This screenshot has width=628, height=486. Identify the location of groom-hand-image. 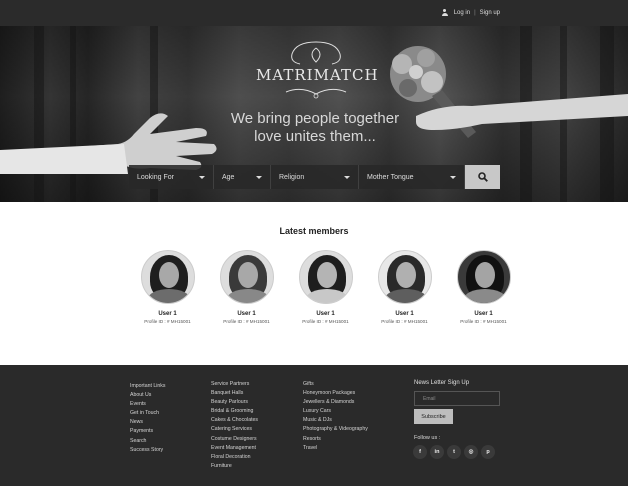
(108, 143).